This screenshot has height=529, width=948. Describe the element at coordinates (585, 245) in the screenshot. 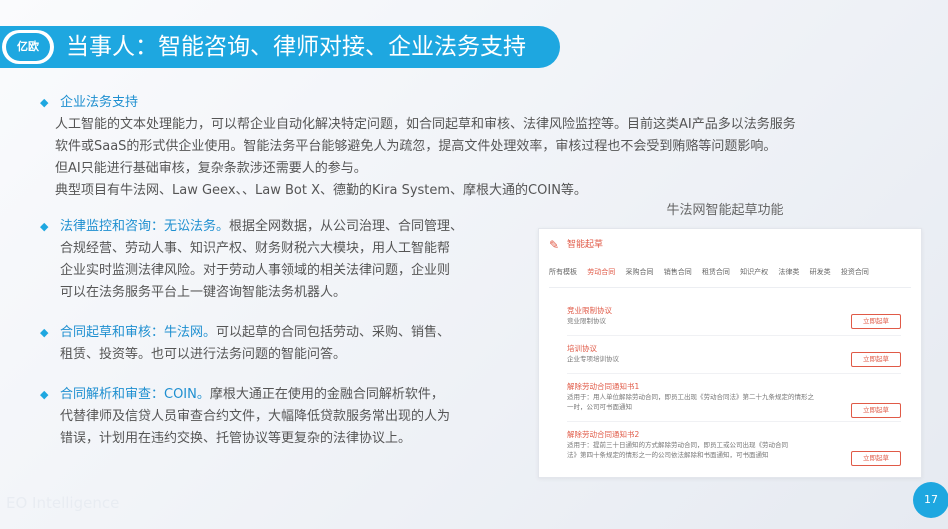

I see `panel-title: 智能起草` at that location.